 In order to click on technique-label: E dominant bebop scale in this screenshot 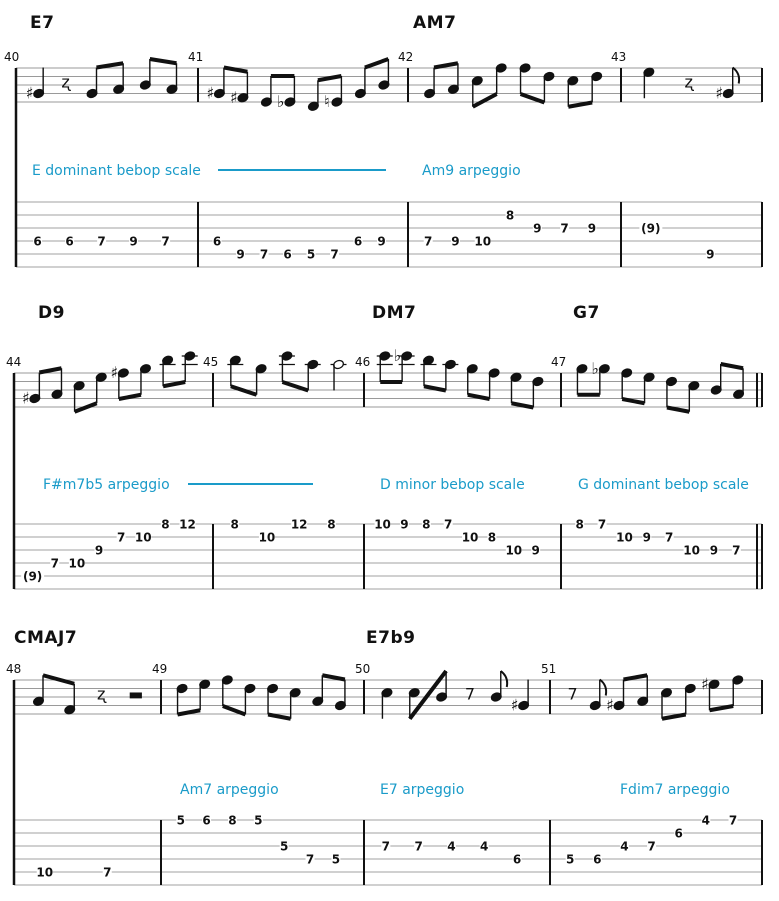, I will do `click(116, 171)`.